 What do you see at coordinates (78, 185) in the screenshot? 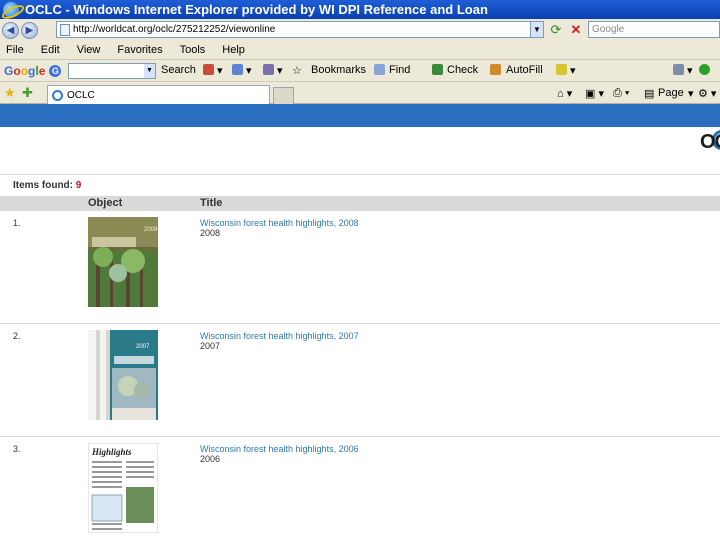
I see `items-found-count: 9` at bounding box center [78, 185].